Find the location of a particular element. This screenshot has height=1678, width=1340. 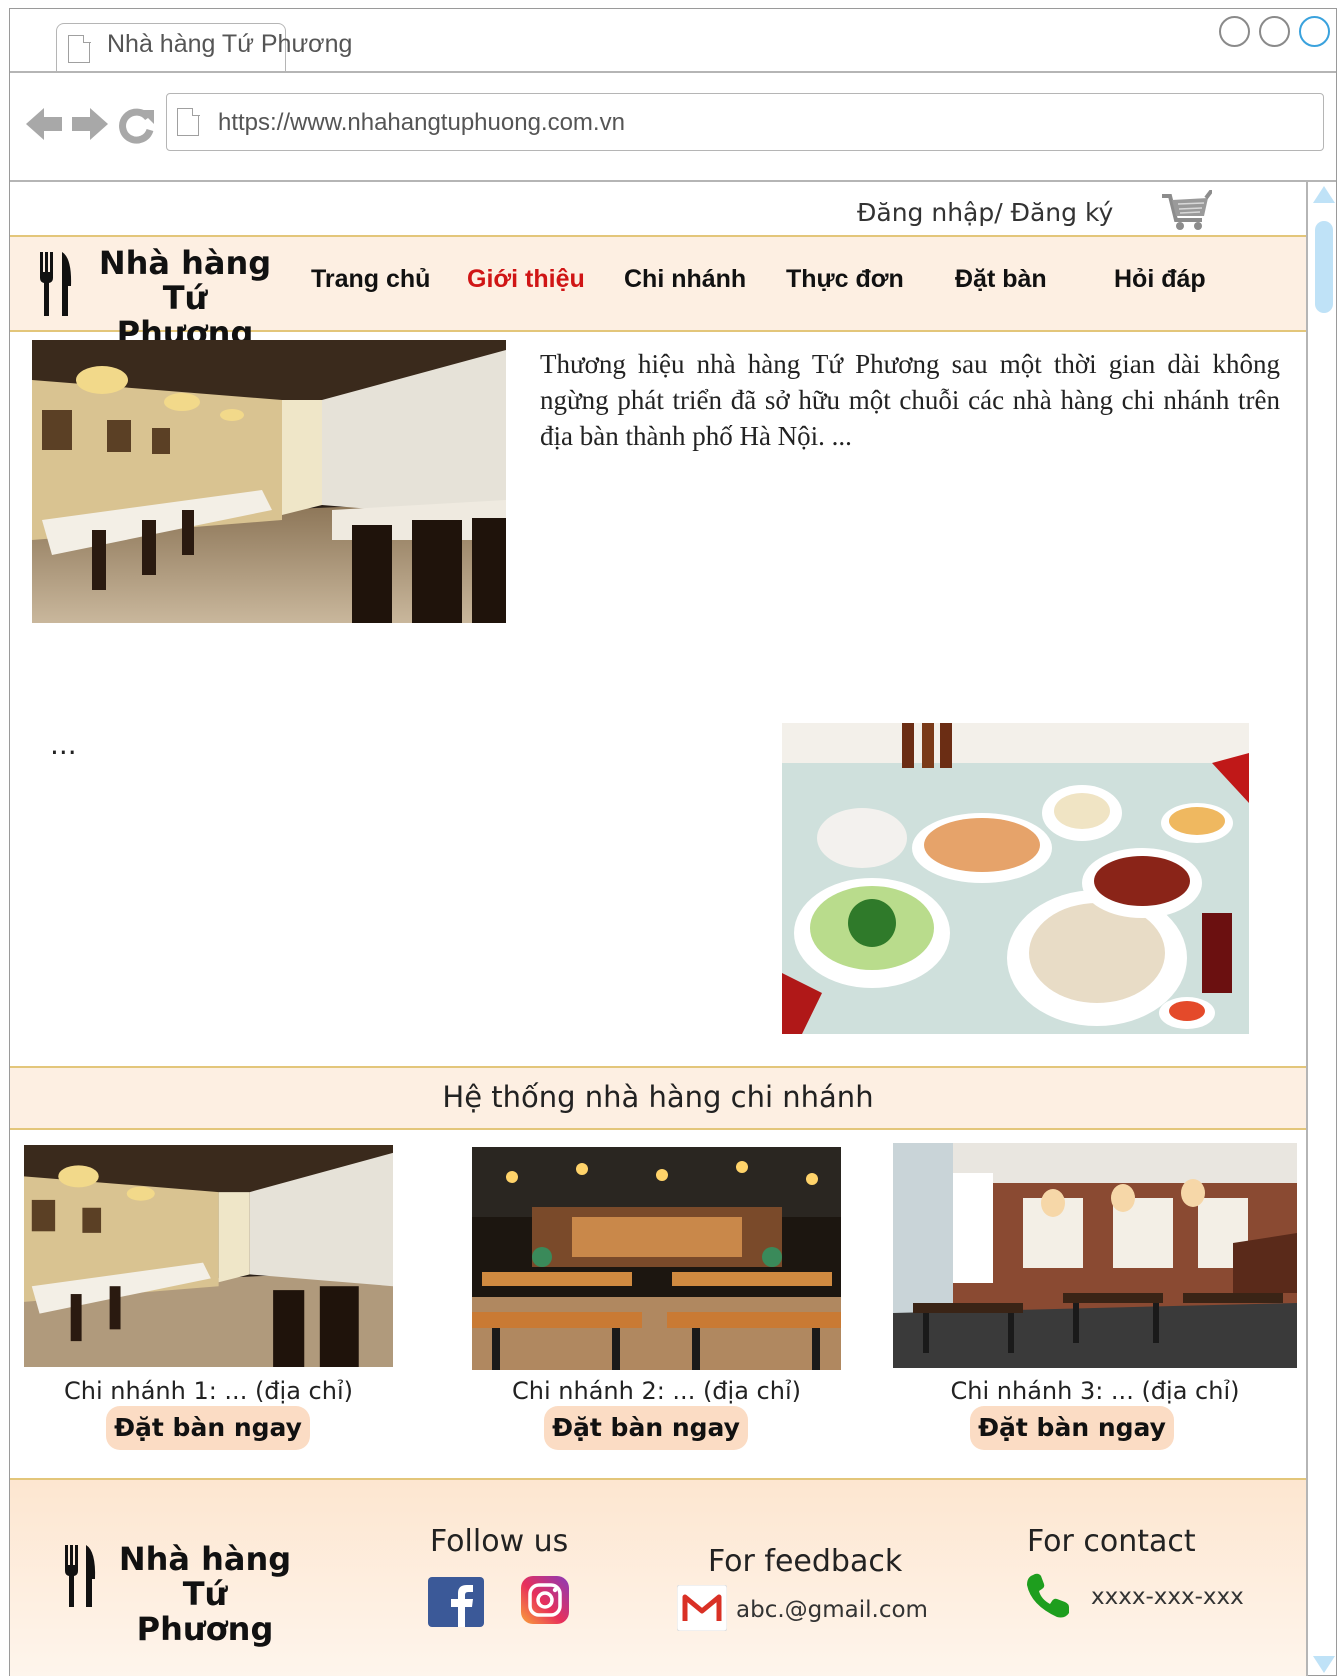

page-icon is located at coordinates (79, 48).